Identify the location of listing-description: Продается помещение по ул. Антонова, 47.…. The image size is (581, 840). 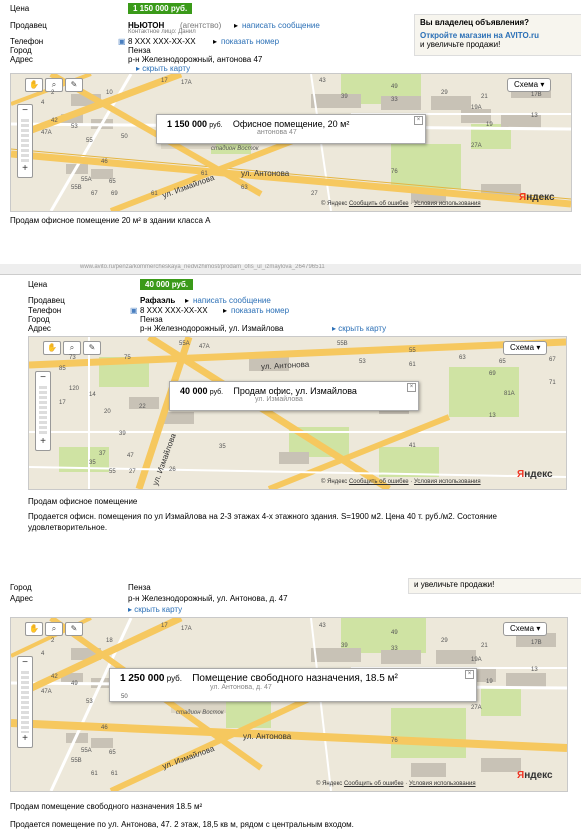
(182, 824).